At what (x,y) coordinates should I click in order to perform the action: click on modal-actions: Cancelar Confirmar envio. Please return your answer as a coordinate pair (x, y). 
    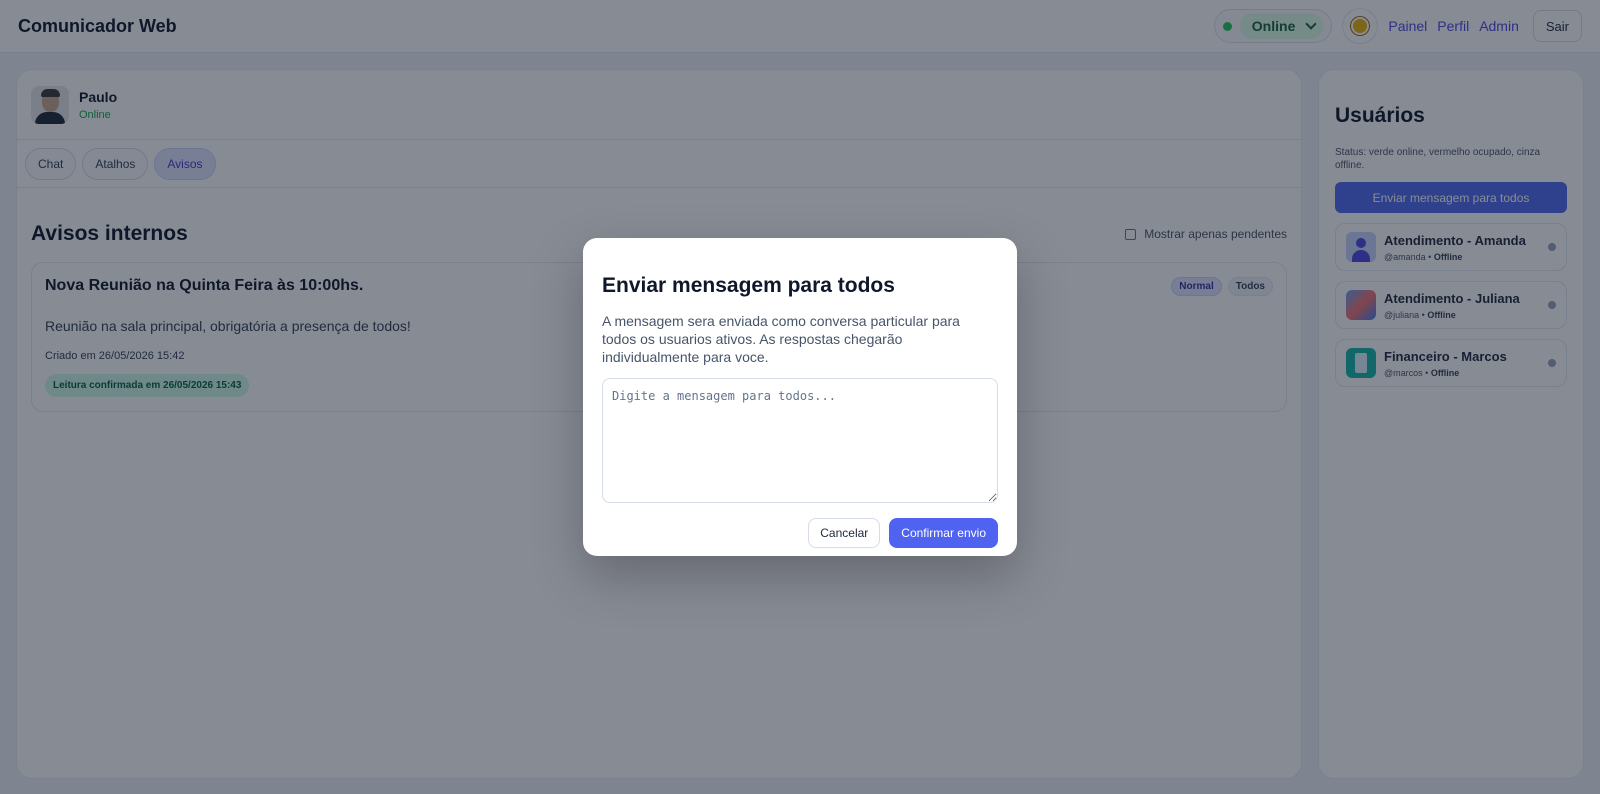
    Looking at the image, I should click on (800, 533).